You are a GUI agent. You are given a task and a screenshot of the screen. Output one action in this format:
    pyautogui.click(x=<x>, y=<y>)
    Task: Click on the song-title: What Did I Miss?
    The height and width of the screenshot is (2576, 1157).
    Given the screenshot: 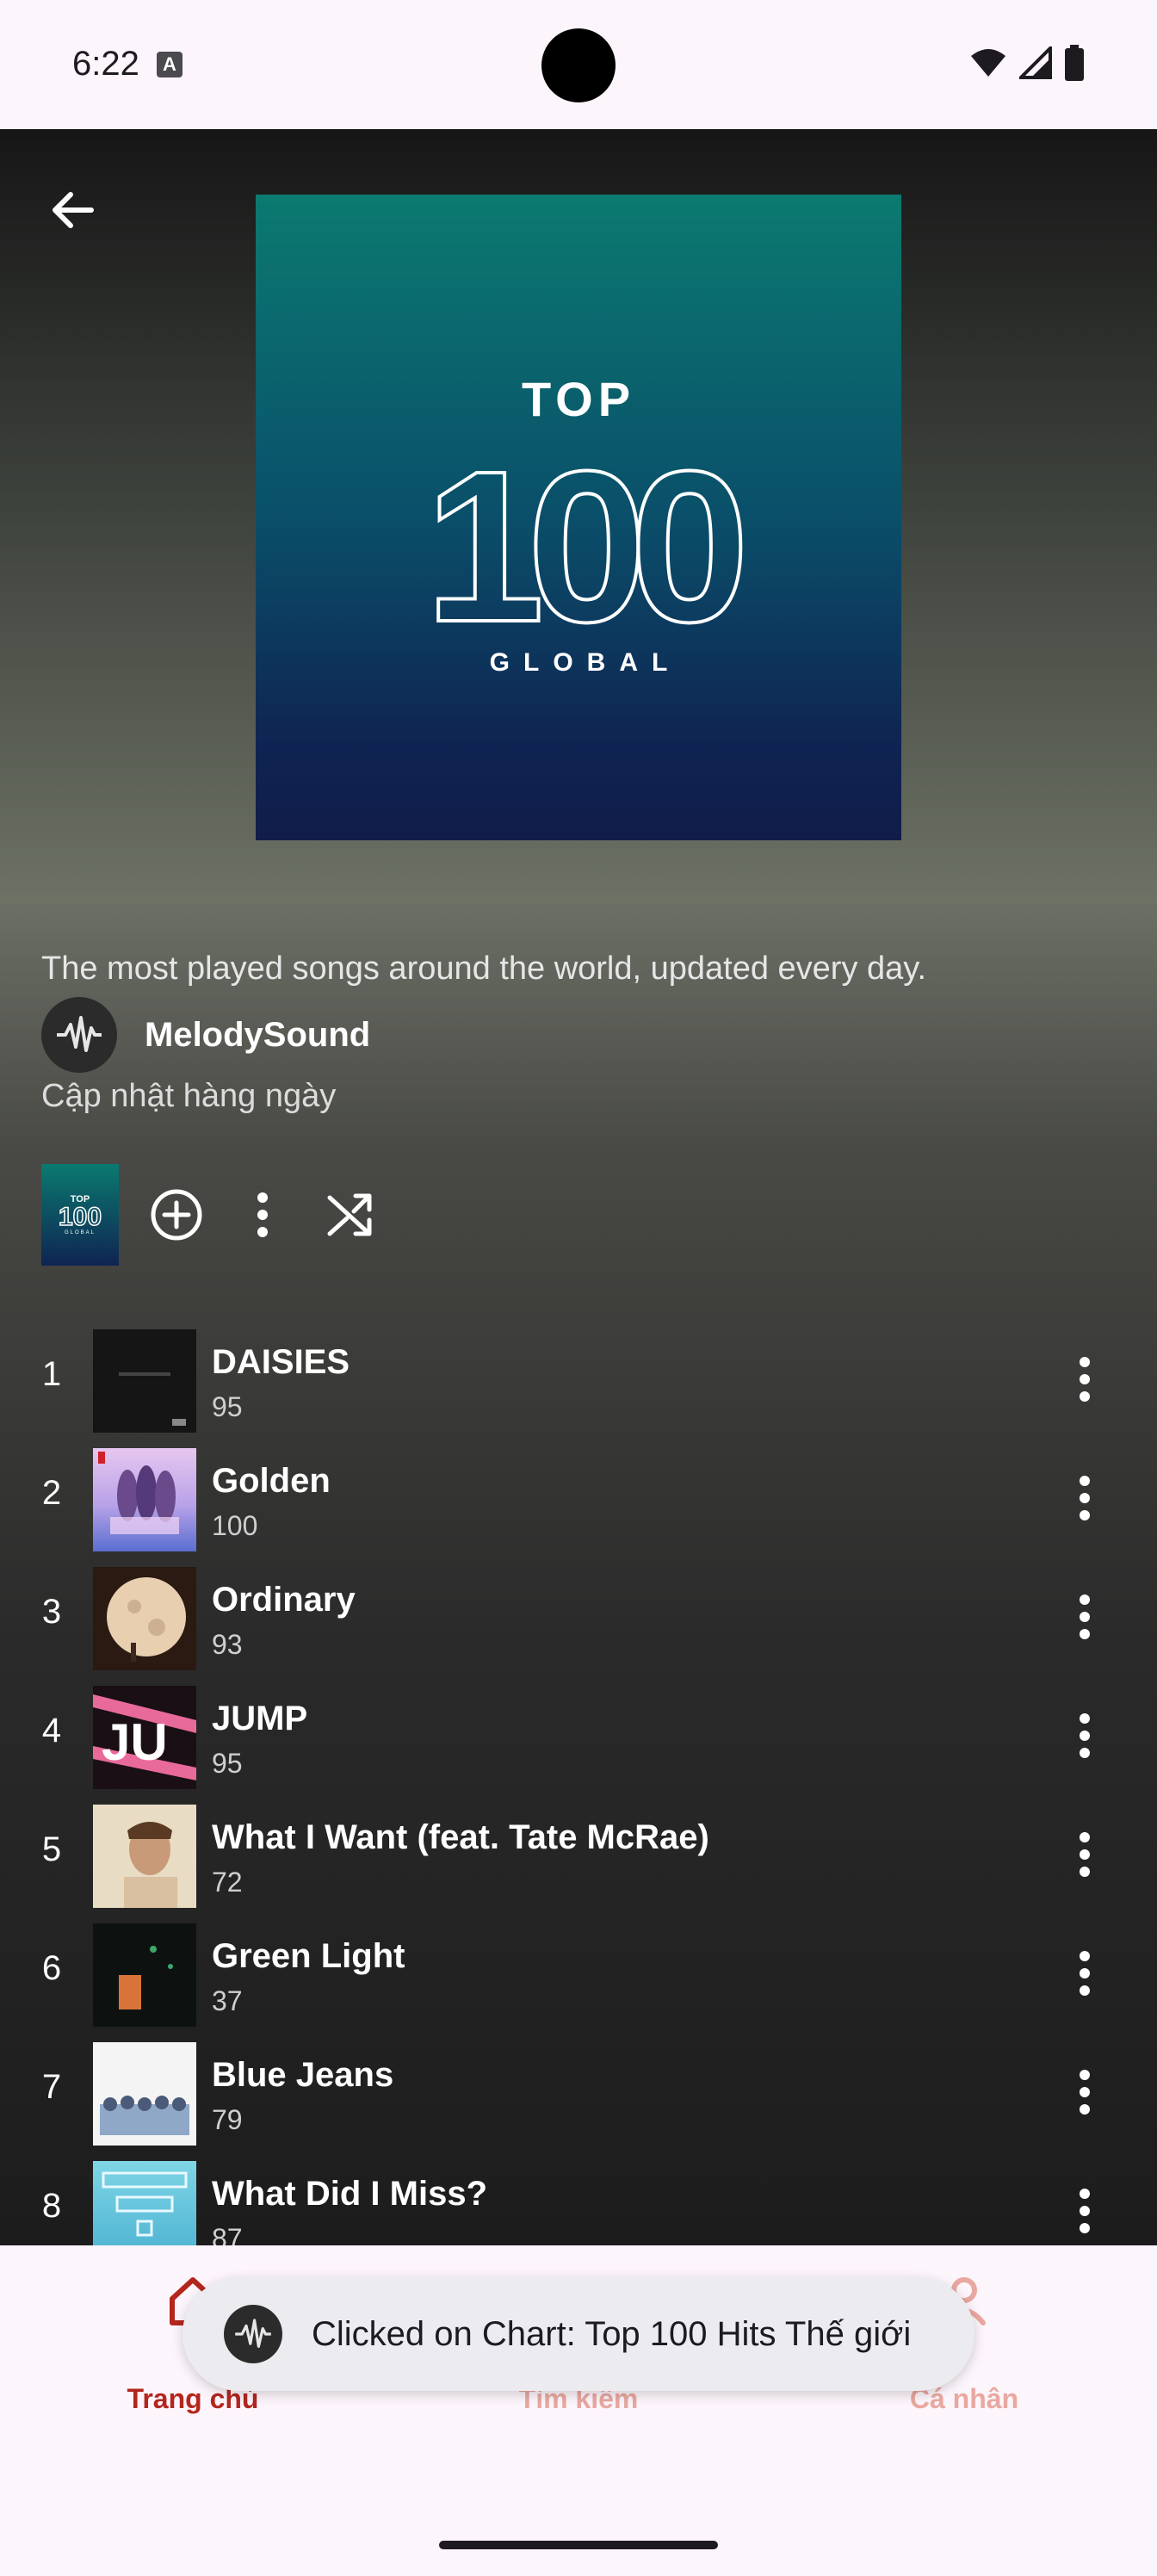 What is the action you would take?
    pyautogui.click(x=350, y=2194)
    